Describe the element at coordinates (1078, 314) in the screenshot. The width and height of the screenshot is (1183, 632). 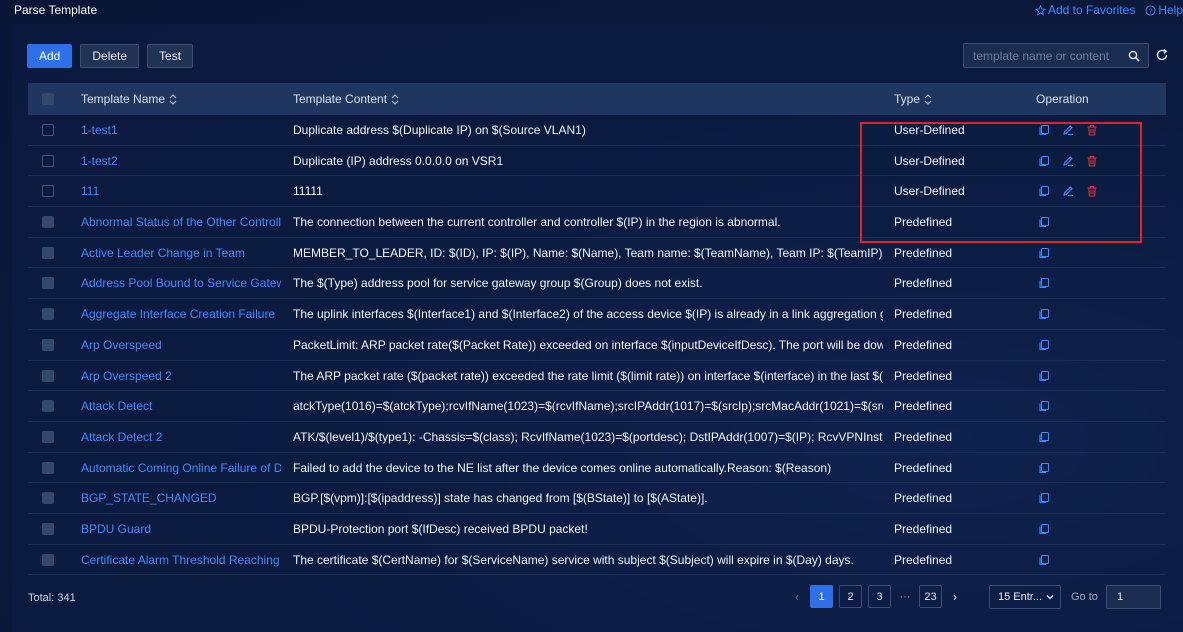
I see `row-operations` at that location.